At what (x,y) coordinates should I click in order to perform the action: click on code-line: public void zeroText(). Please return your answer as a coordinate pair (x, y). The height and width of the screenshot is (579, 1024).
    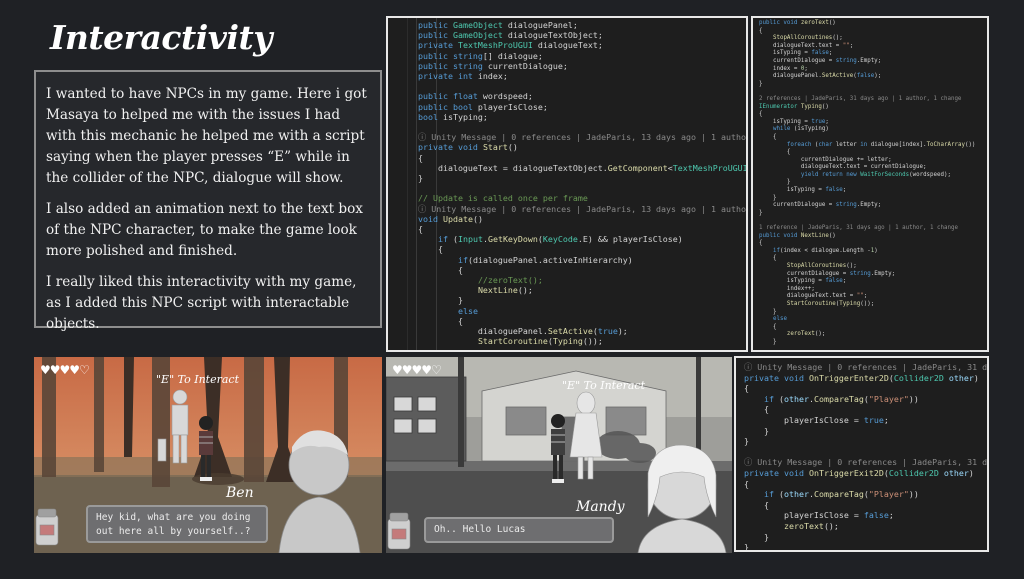
    Looking at the image, I should click on (797, 23).